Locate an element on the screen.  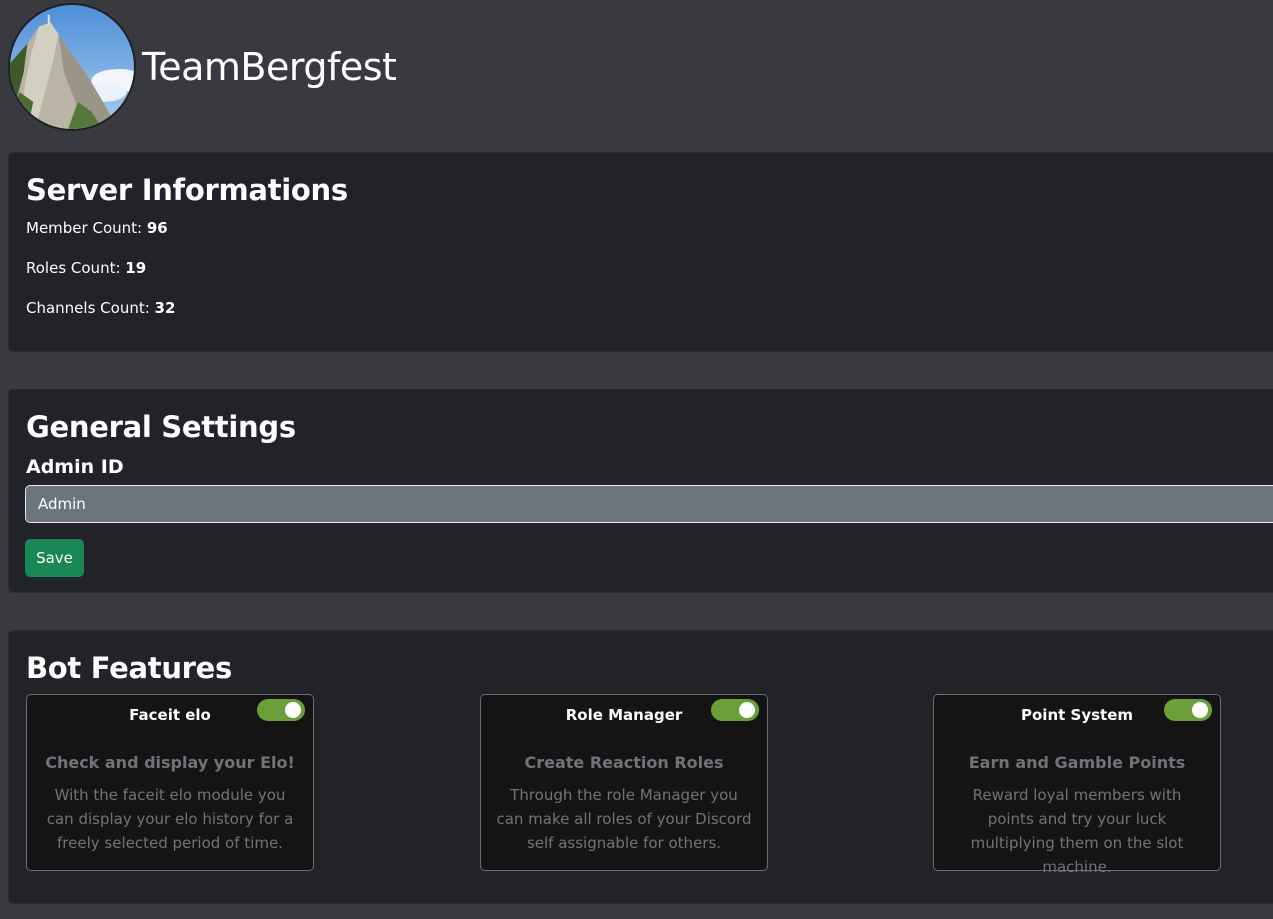
save-button: Save is located at coordinates (54, 558).